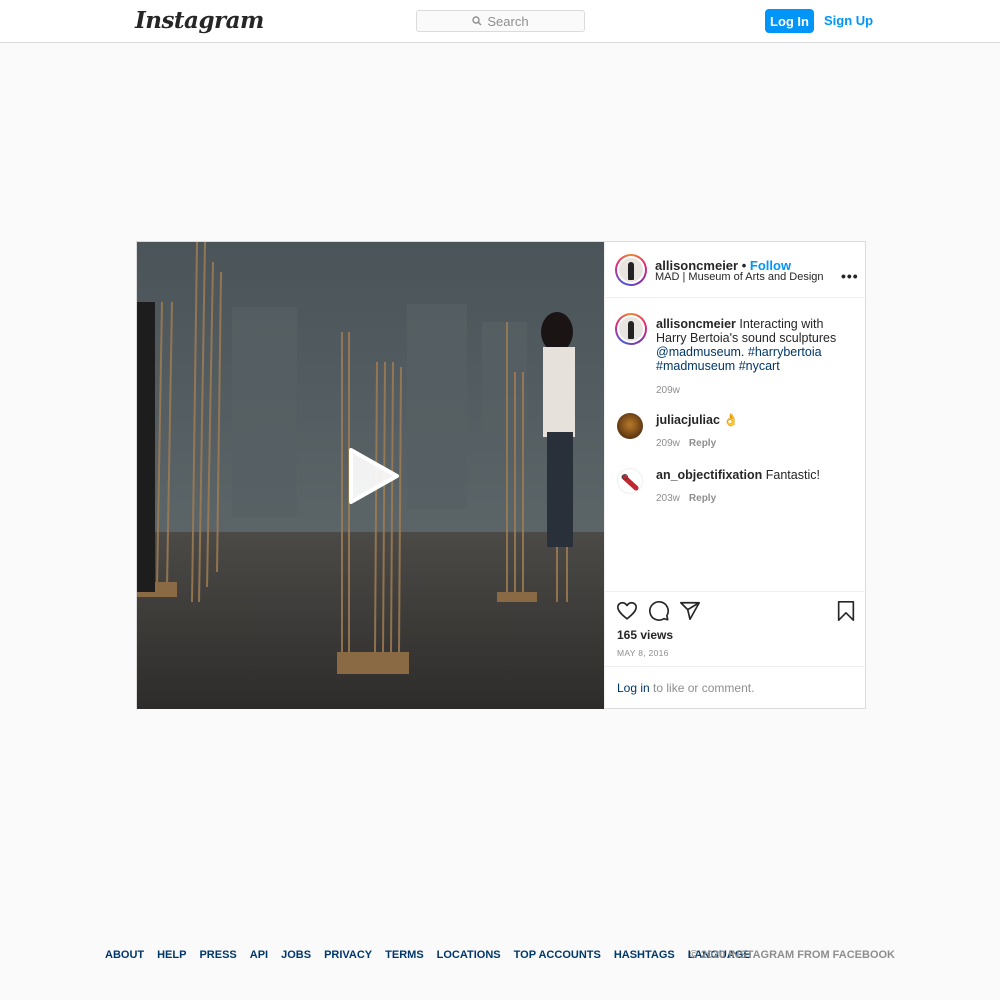 This screenshot has height=1000, width=1000. I want to click on bookmark-icon, so click(846, 611).